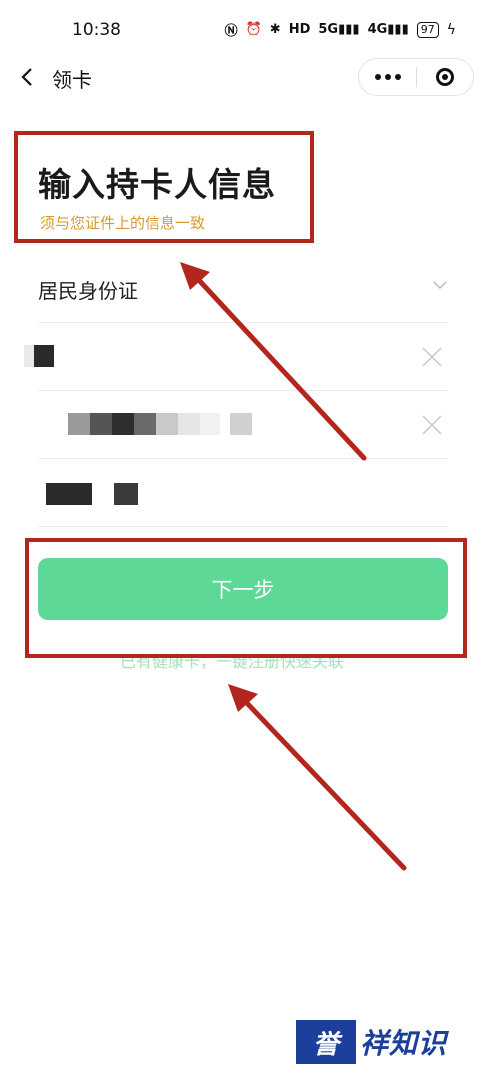  I want to click on masked-name-value, so click(46, 356).